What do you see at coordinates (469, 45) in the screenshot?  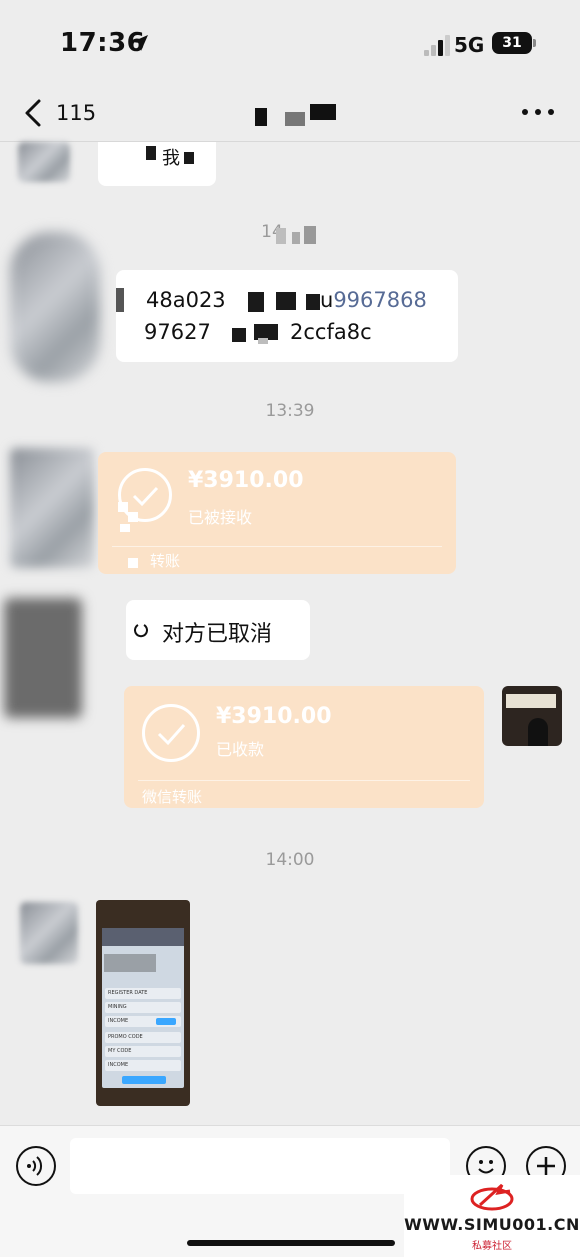 I see `network-label: 5G` at bounding box center [469, 45].